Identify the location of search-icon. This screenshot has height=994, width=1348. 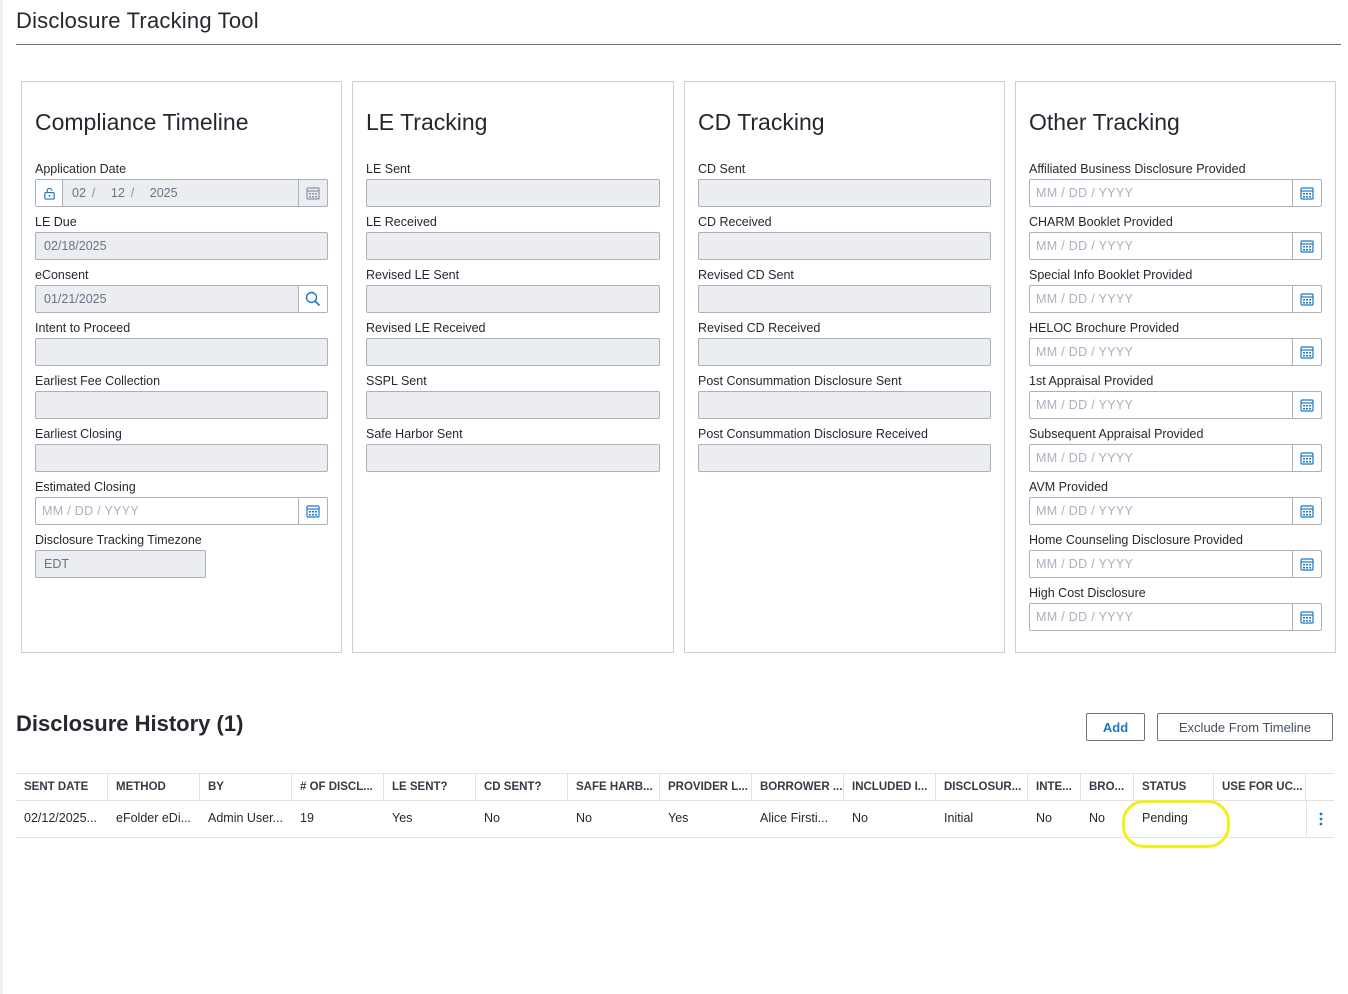
(312, 299).